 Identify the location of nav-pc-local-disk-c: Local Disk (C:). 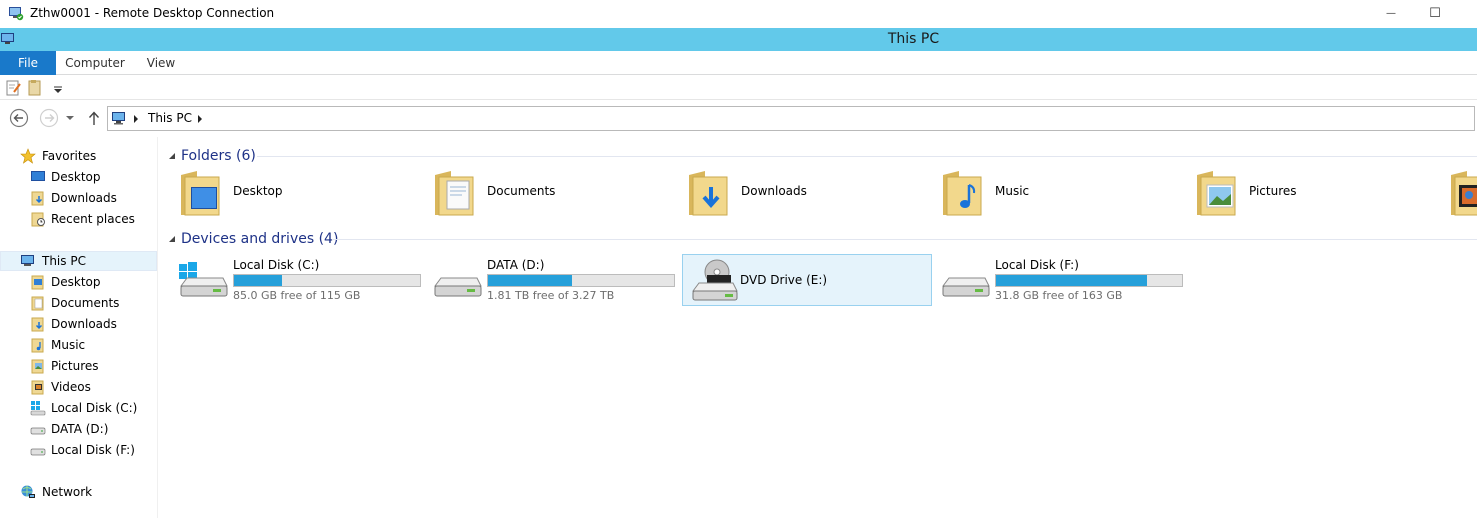
(83, 408).